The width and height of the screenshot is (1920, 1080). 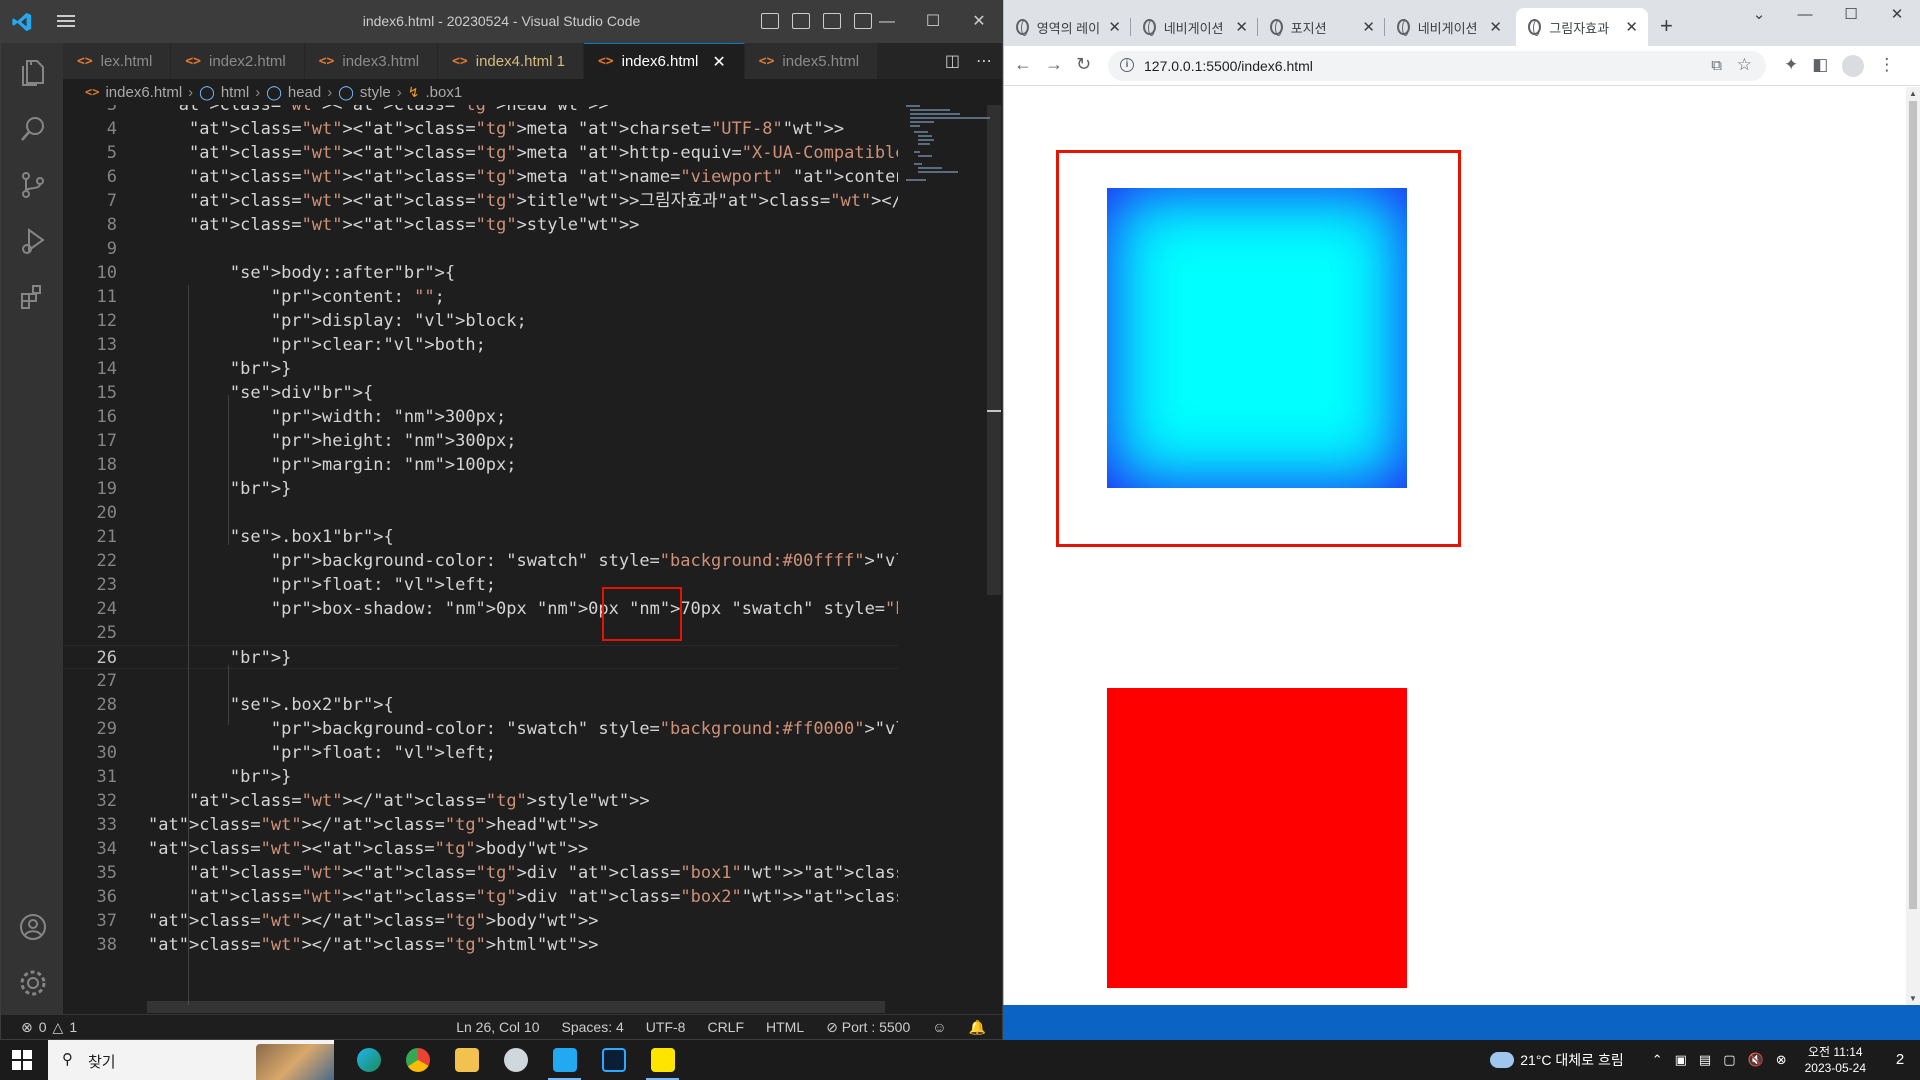 I want to click on chrome-icon, so click(x=417, y=1060).